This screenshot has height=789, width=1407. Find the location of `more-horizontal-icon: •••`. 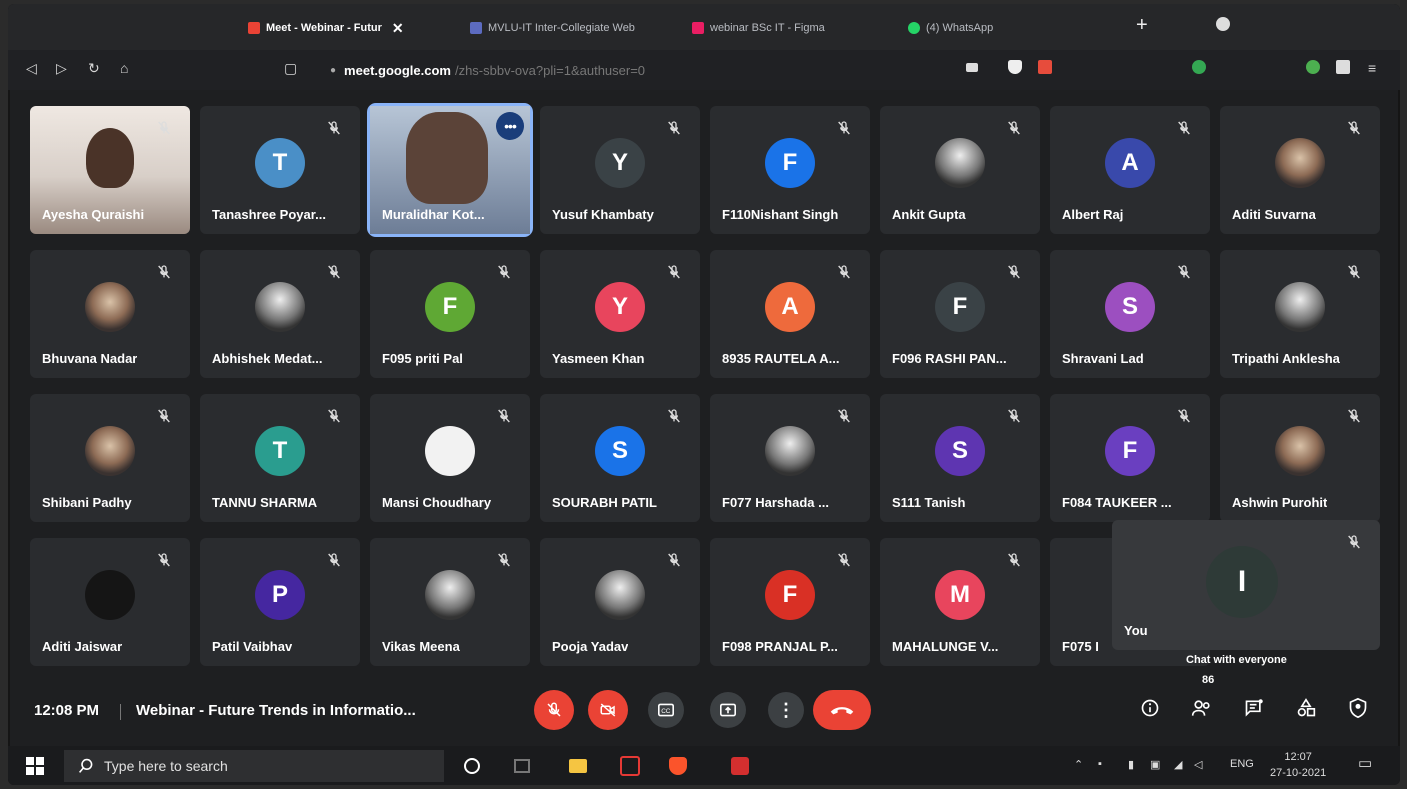

more-horizontal-icon: ••• is located at coordinates (510, 126).